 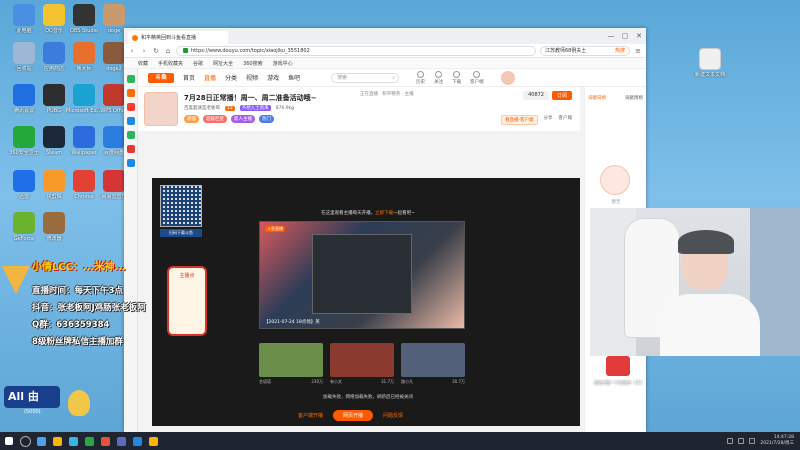 I want to click on user-avatar, so click(x=507, y=77).